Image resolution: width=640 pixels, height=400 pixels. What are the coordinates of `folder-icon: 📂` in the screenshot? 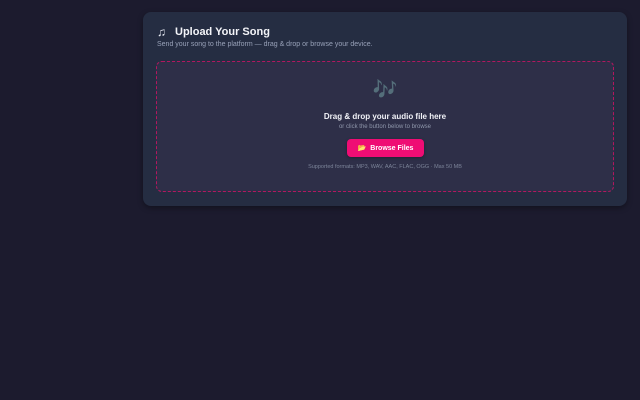 It's located at (362, 148).